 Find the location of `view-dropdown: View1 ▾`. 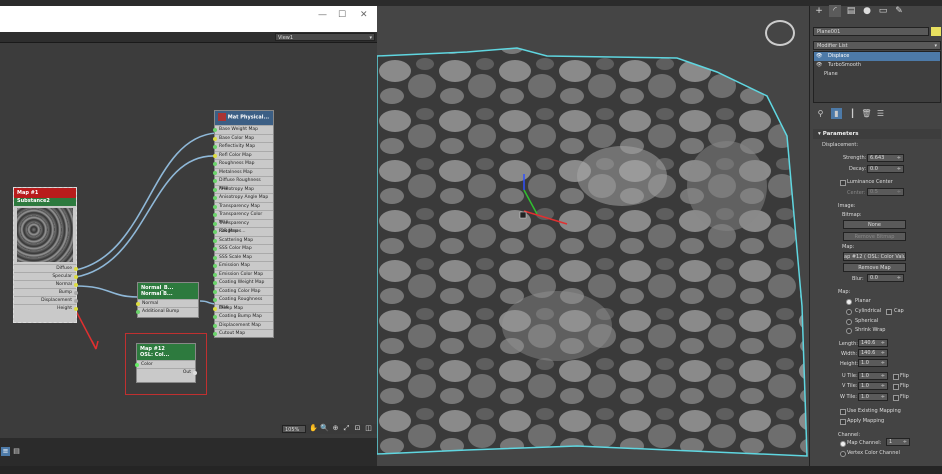

view-dropdown: View1 ▾ is located at coordinates (325, 37).